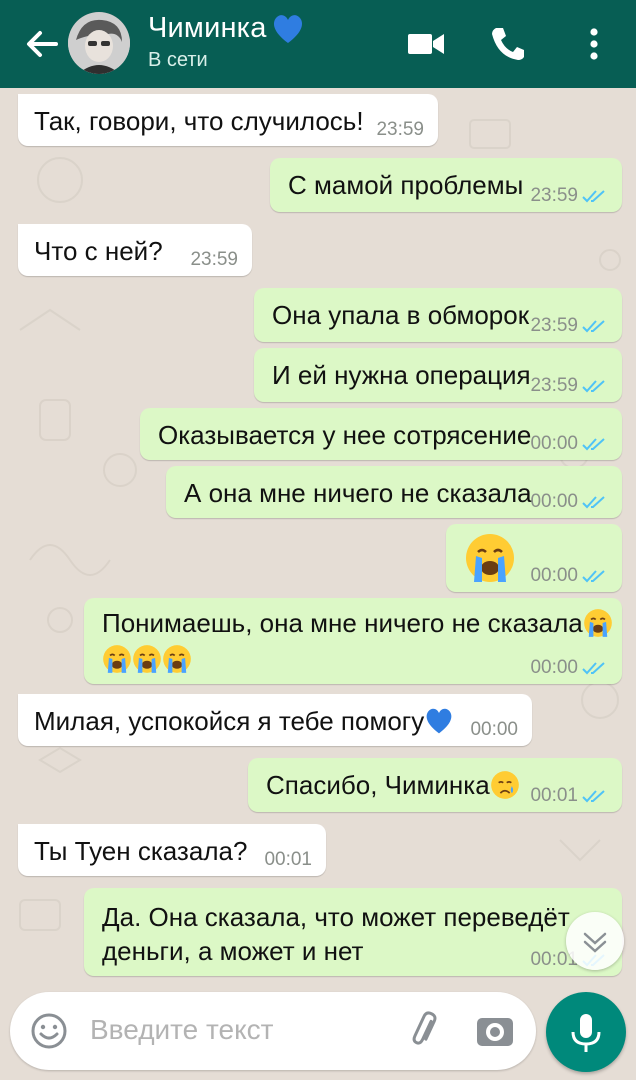 This screenshot has height=1080, width=636. What do you see at coordinates (233, 951) in the screenshot?
I see `message-line-2: деньги, а может и нет` at bounding box center [233, 951].